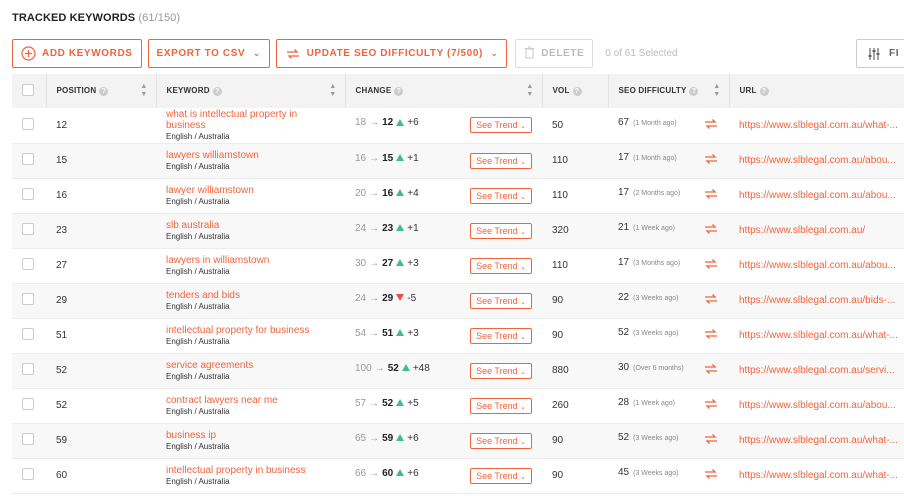 This screenshot has height=504, width=904. Describe the element at coordinates (246, 330) in the screenshot. I see `keyword-link: intellectual property for business` at that location.